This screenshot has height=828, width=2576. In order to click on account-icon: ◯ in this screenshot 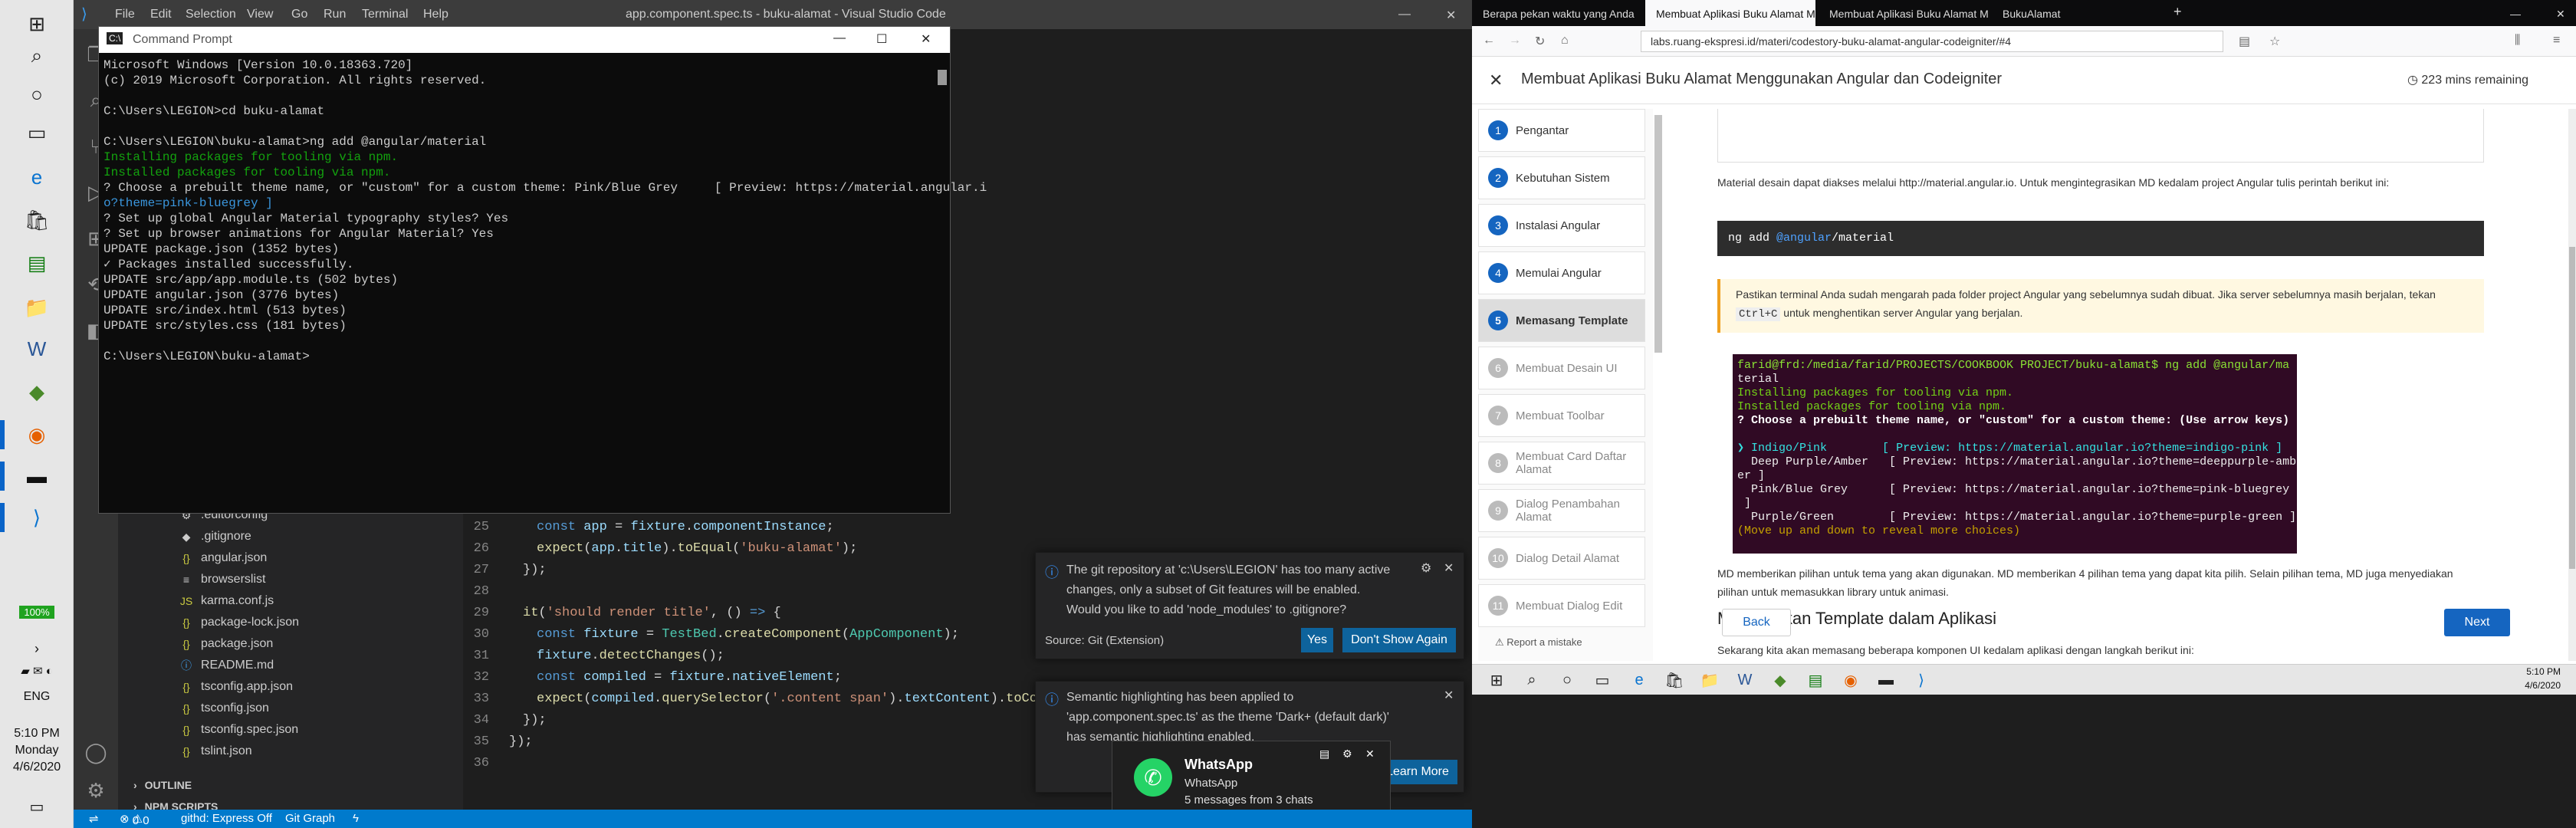, I will do `click(95, 752)`.